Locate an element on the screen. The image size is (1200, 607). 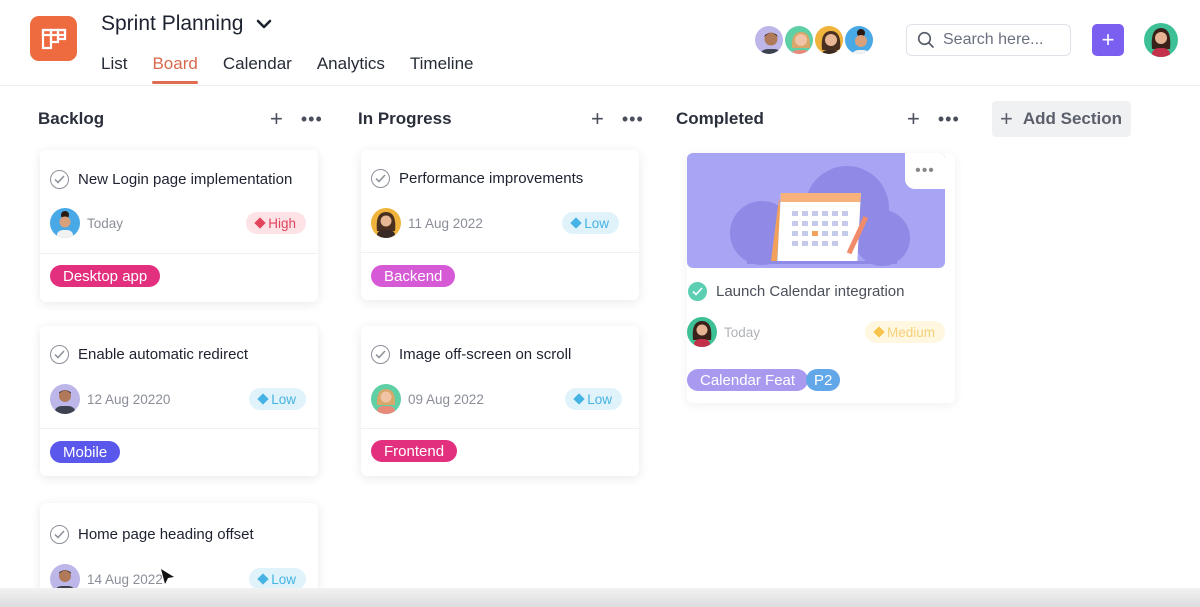
tag-badge: Mobile is located at coordinates (85, 452).